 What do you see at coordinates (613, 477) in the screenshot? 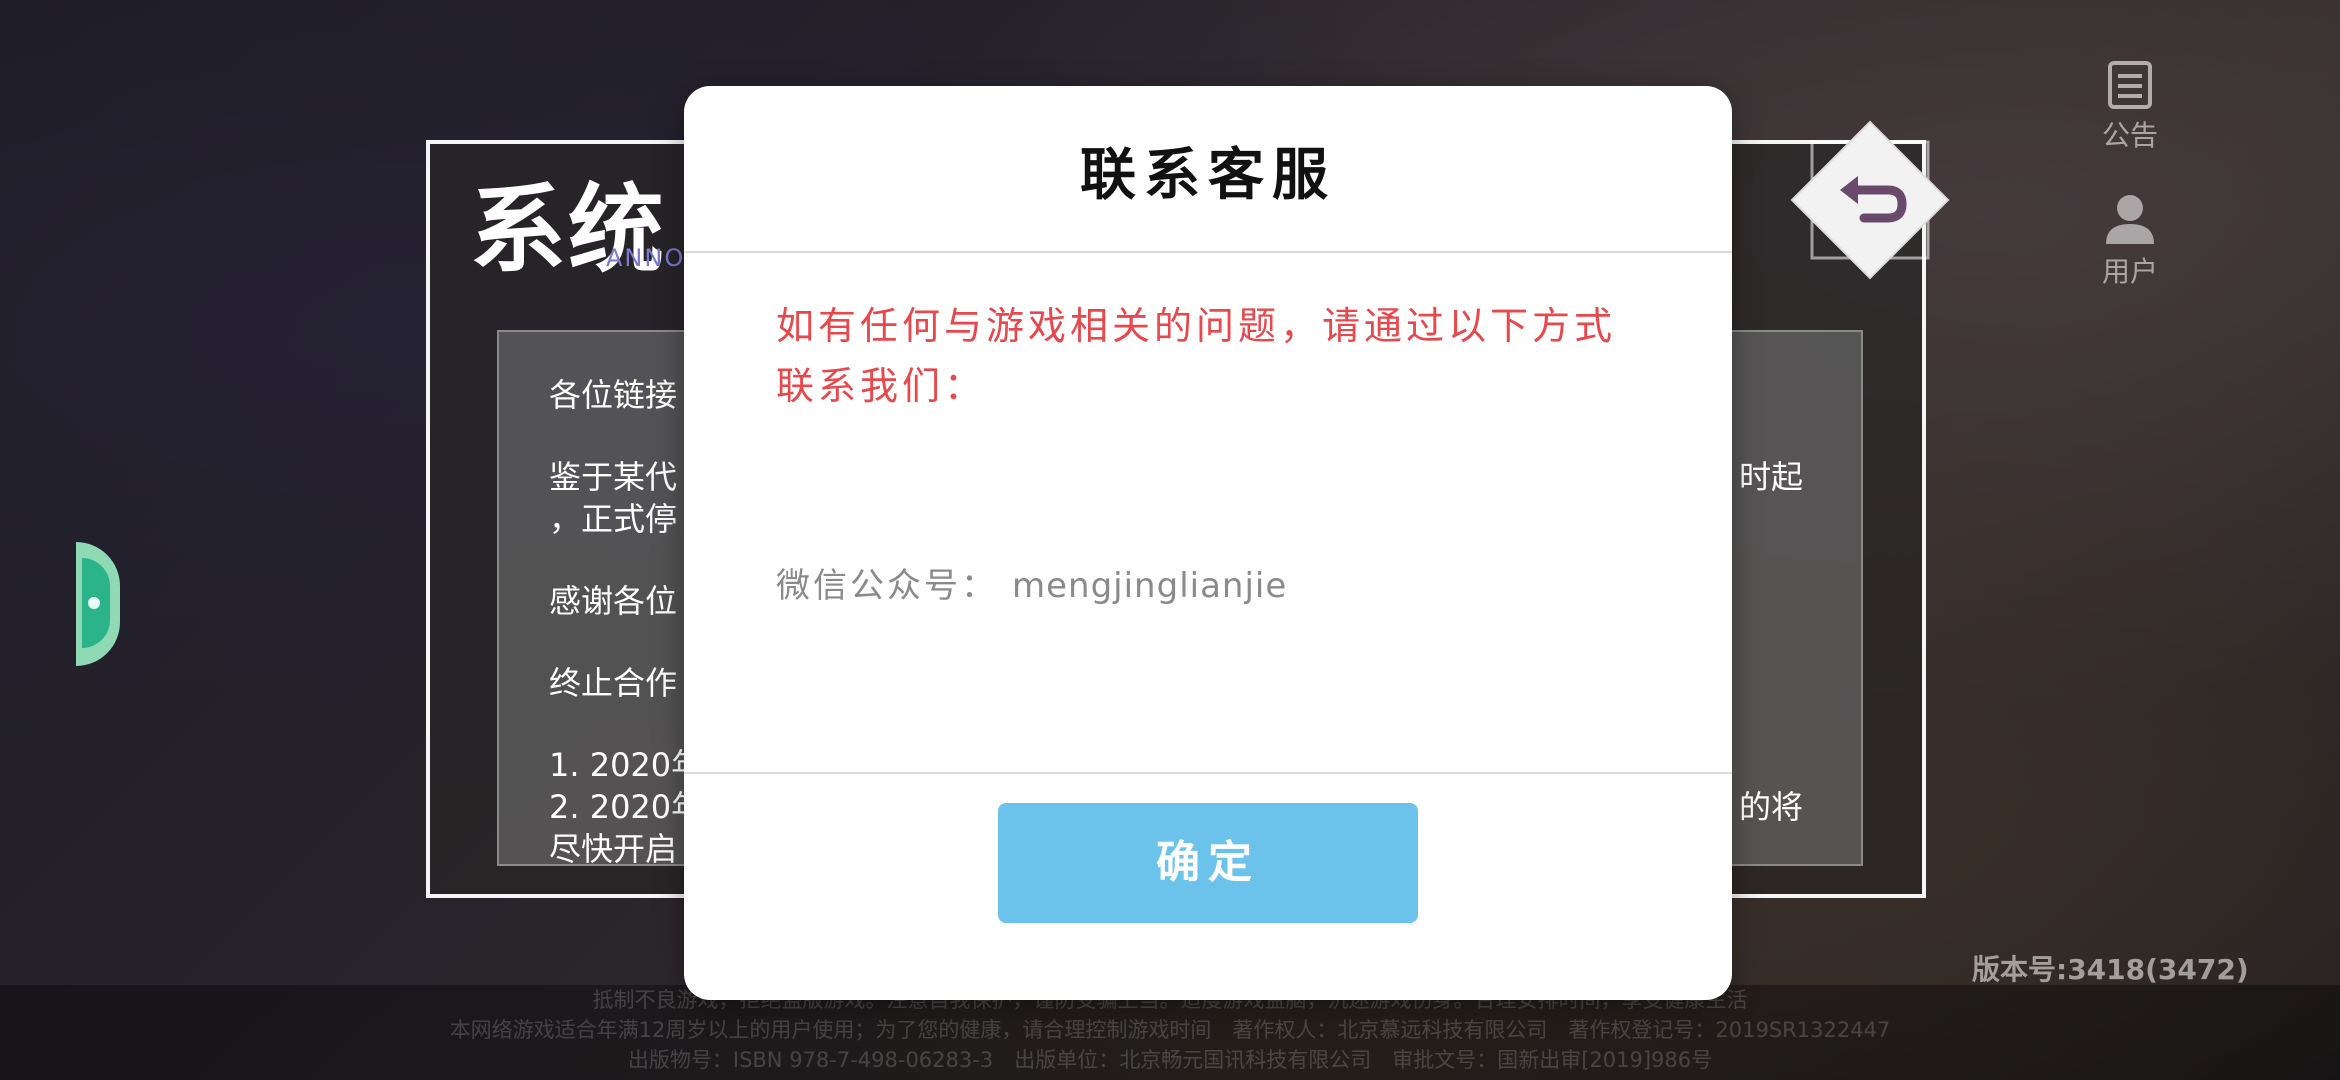
I see `announcement-line: 鉴于某代` at bounding box center [613, 477].